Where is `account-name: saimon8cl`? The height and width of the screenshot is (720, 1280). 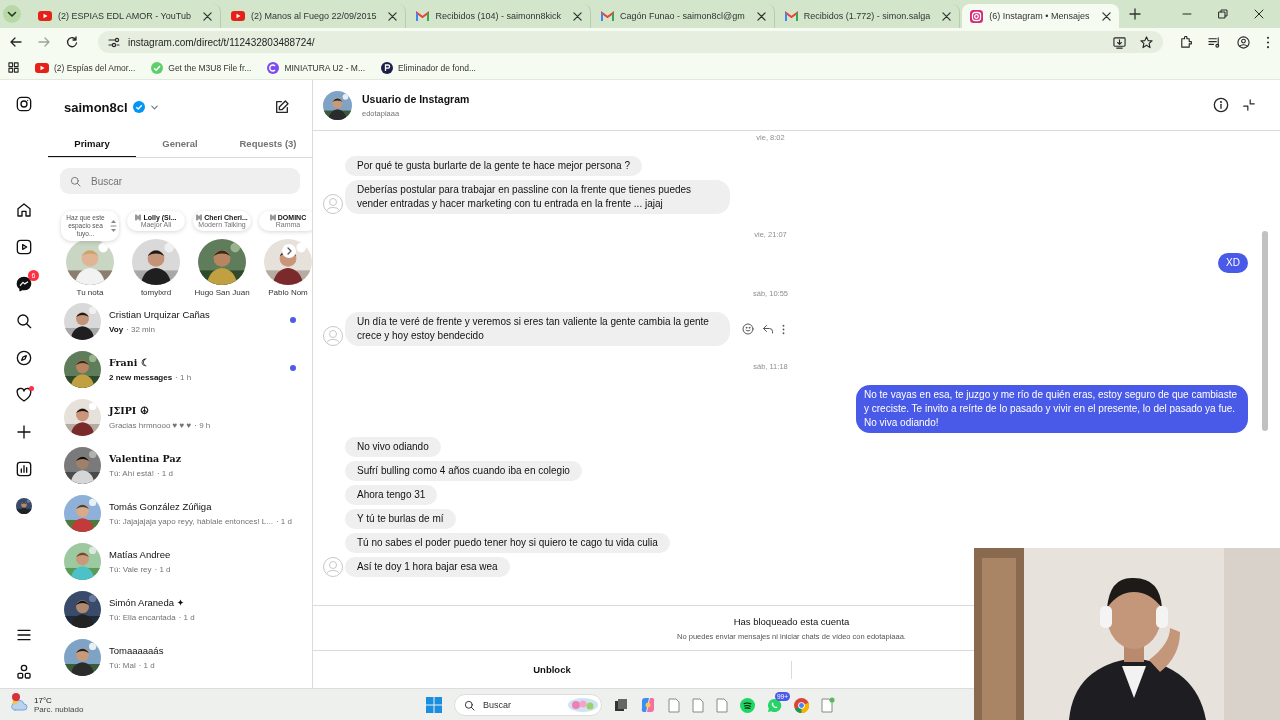 account-name: saimon8cl is located at coordinates (96, 107).